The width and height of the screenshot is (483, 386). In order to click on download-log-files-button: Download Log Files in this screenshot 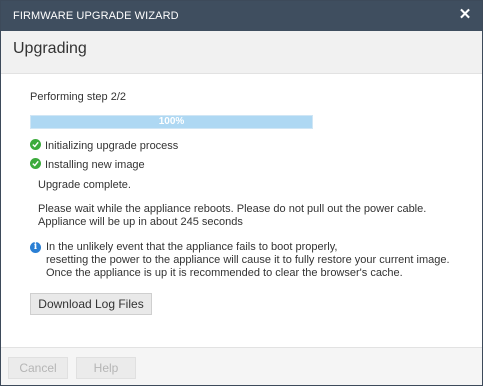, I will do `click(91, 304)`.